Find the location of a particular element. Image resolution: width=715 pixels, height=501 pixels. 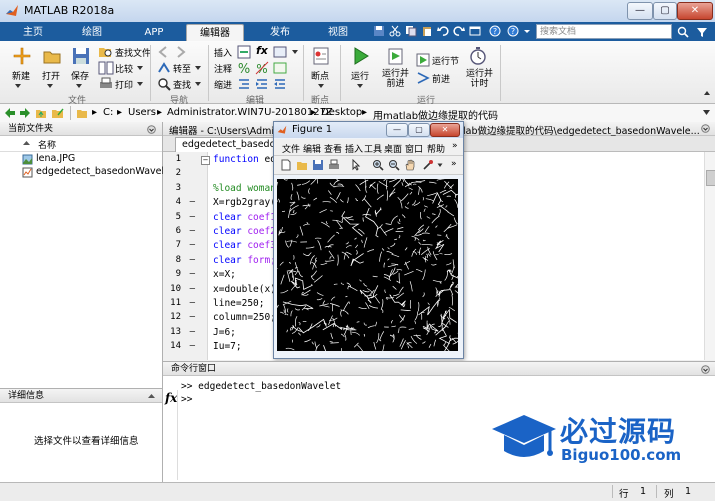

redo-icon is located at coordinates (459, 31).